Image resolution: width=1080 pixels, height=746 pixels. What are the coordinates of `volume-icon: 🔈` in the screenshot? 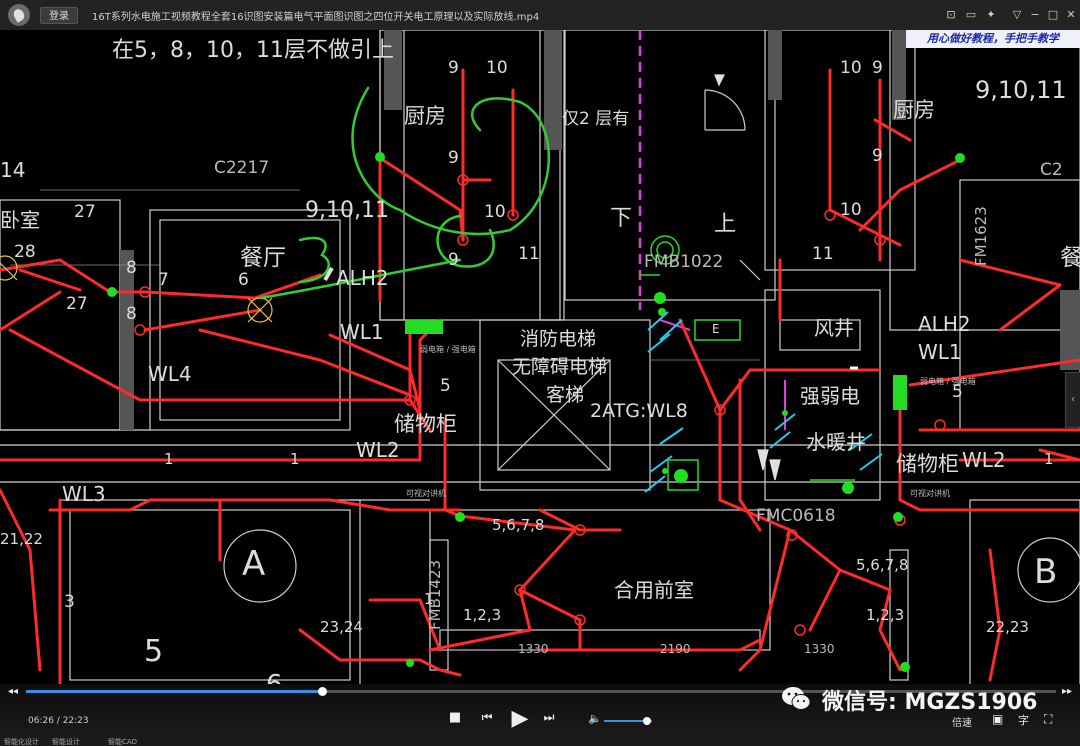 It's located at (595, 718).